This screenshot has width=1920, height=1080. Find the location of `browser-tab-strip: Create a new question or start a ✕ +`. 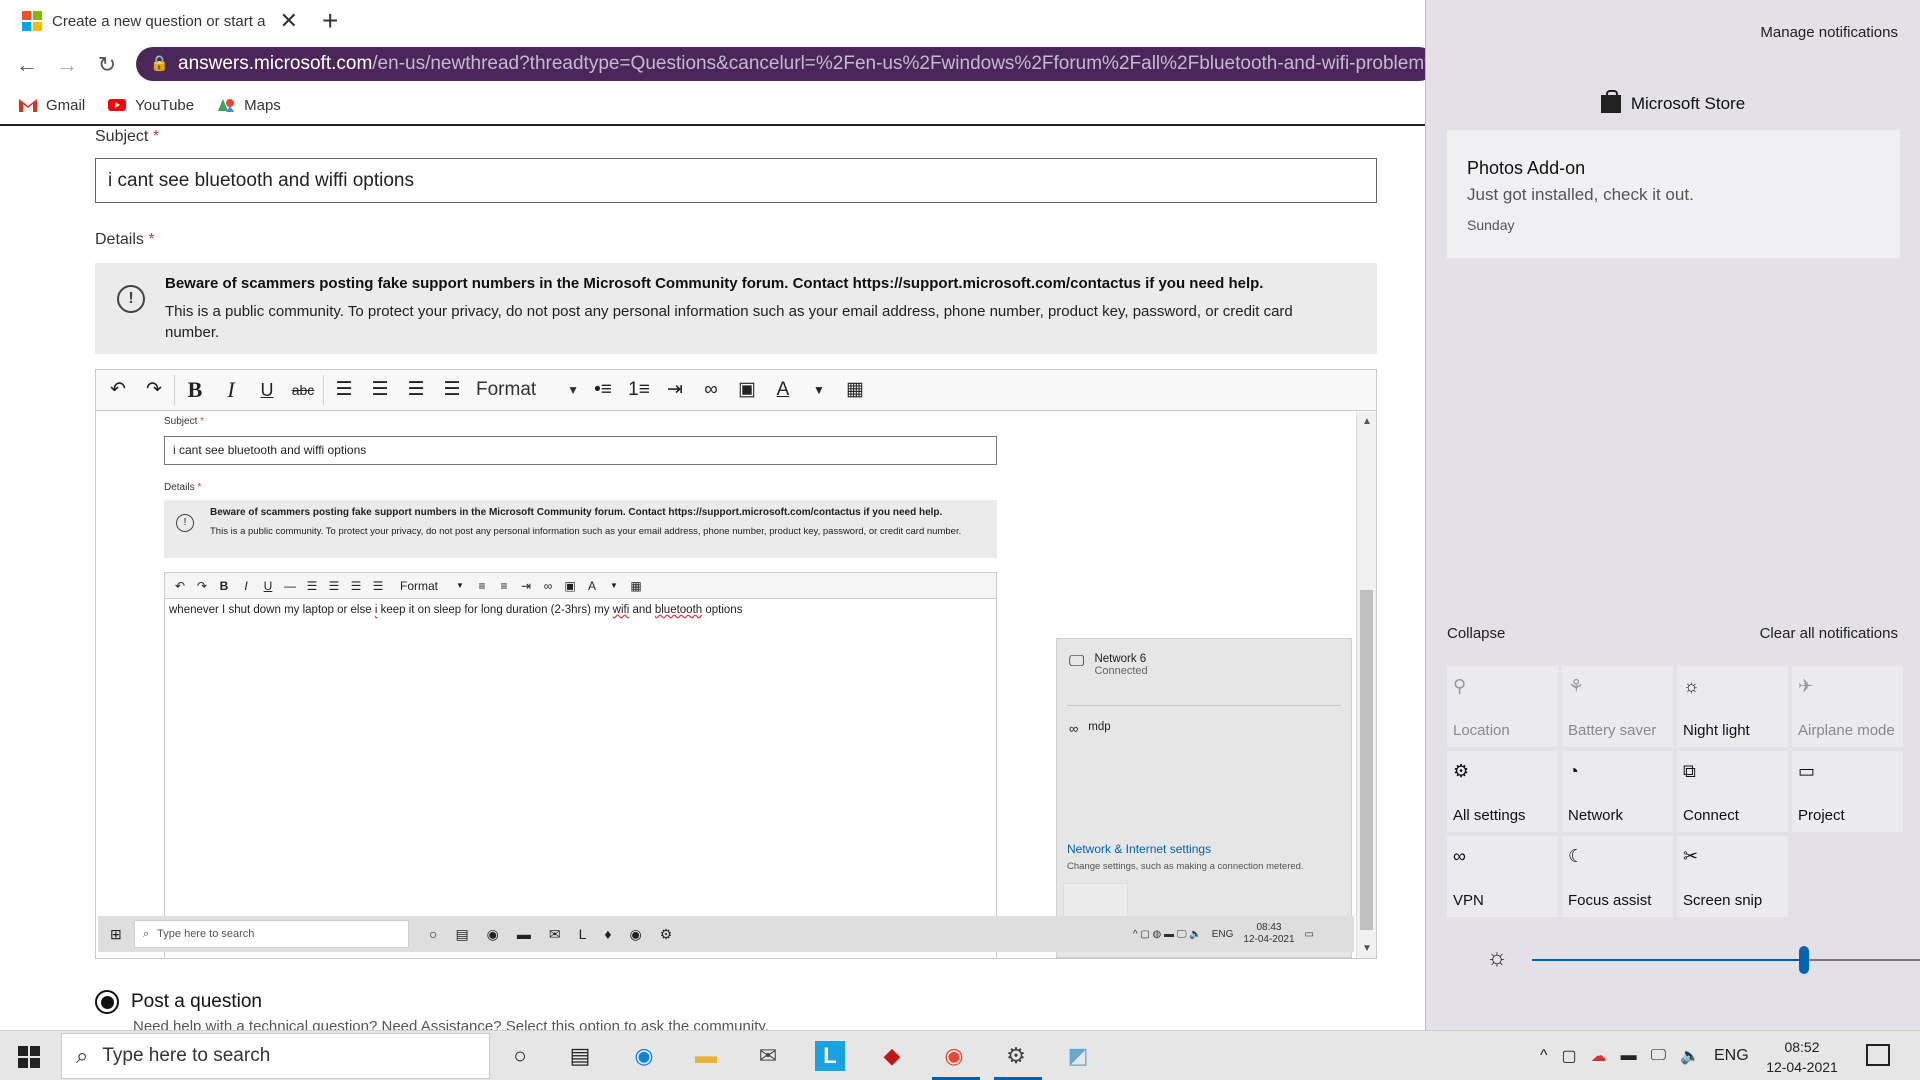

browser-tab-strip: Create a new question or start a ✕ + is located at coordinates (712, 21).